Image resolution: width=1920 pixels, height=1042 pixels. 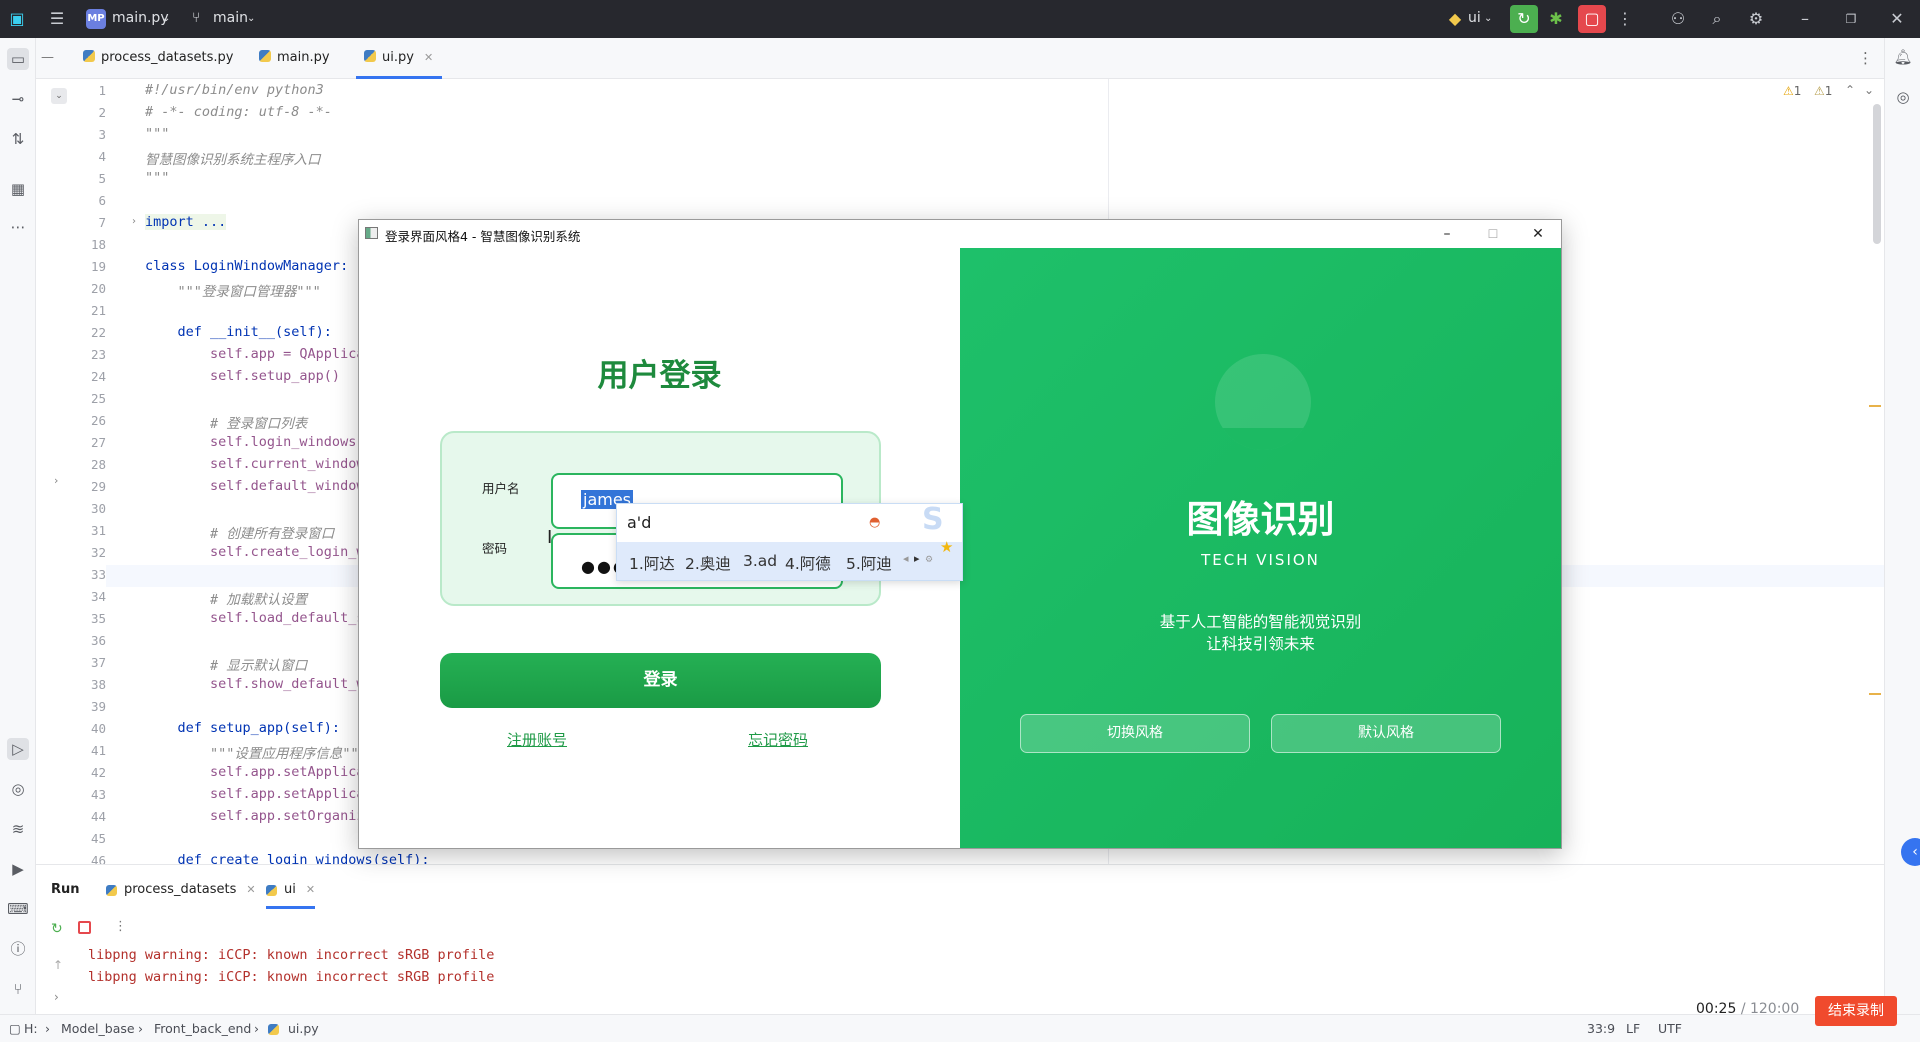 What do you see at coordinates (243, 728) in the screenshot?
I see `code-line: def setup_app(self):` at bounding box center [243, 728].